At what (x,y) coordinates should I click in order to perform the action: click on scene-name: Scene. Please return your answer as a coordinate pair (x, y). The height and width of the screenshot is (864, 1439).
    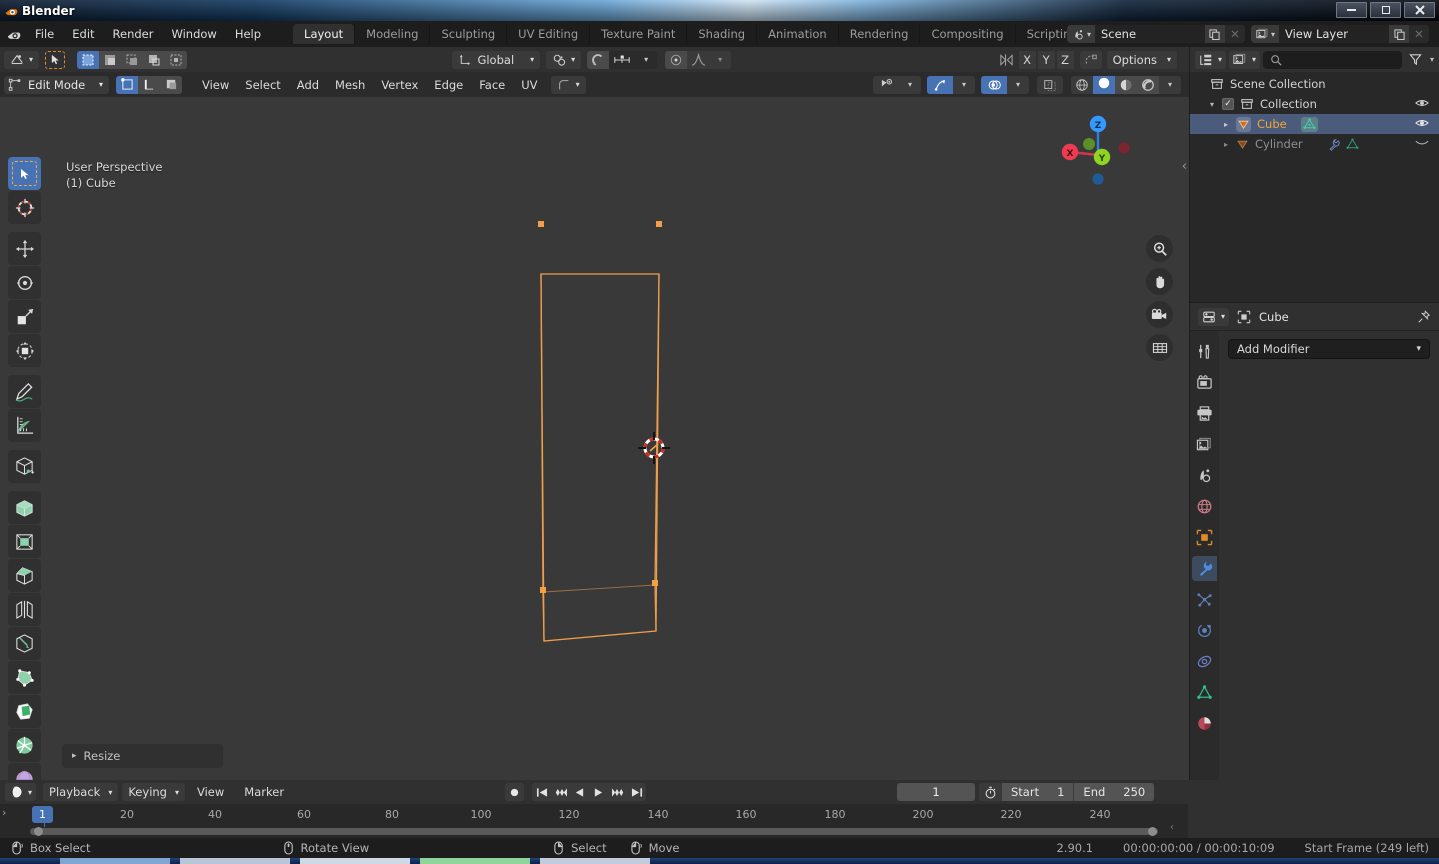
    Looking at the image, I should click on (1149, 34).